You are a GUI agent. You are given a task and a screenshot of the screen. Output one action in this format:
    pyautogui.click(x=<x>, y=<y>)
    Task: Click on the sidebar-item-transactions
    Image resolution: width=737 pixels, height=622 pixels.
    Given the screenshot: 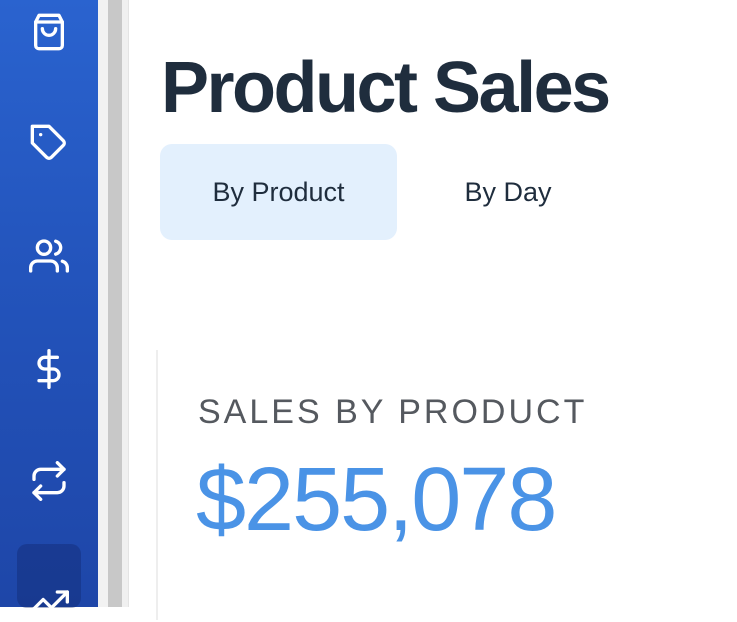 What is the action you would take?
    pyautogui.click(x=49, y=481)
    